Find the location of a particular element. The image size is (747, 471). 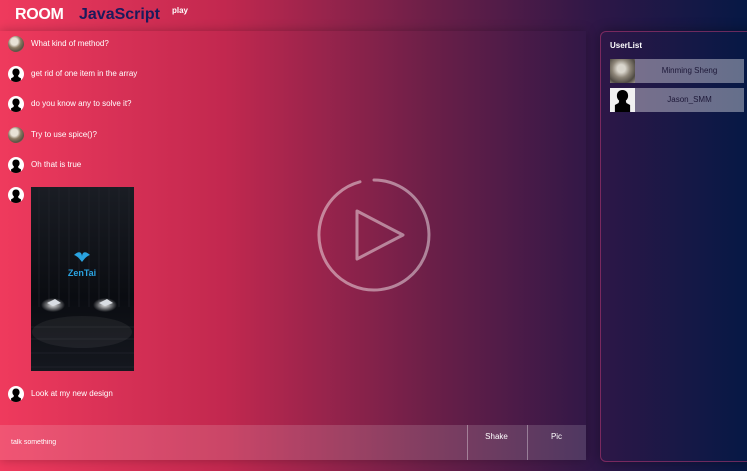

message-item: ZenTai is located at coordinates (71, 279).